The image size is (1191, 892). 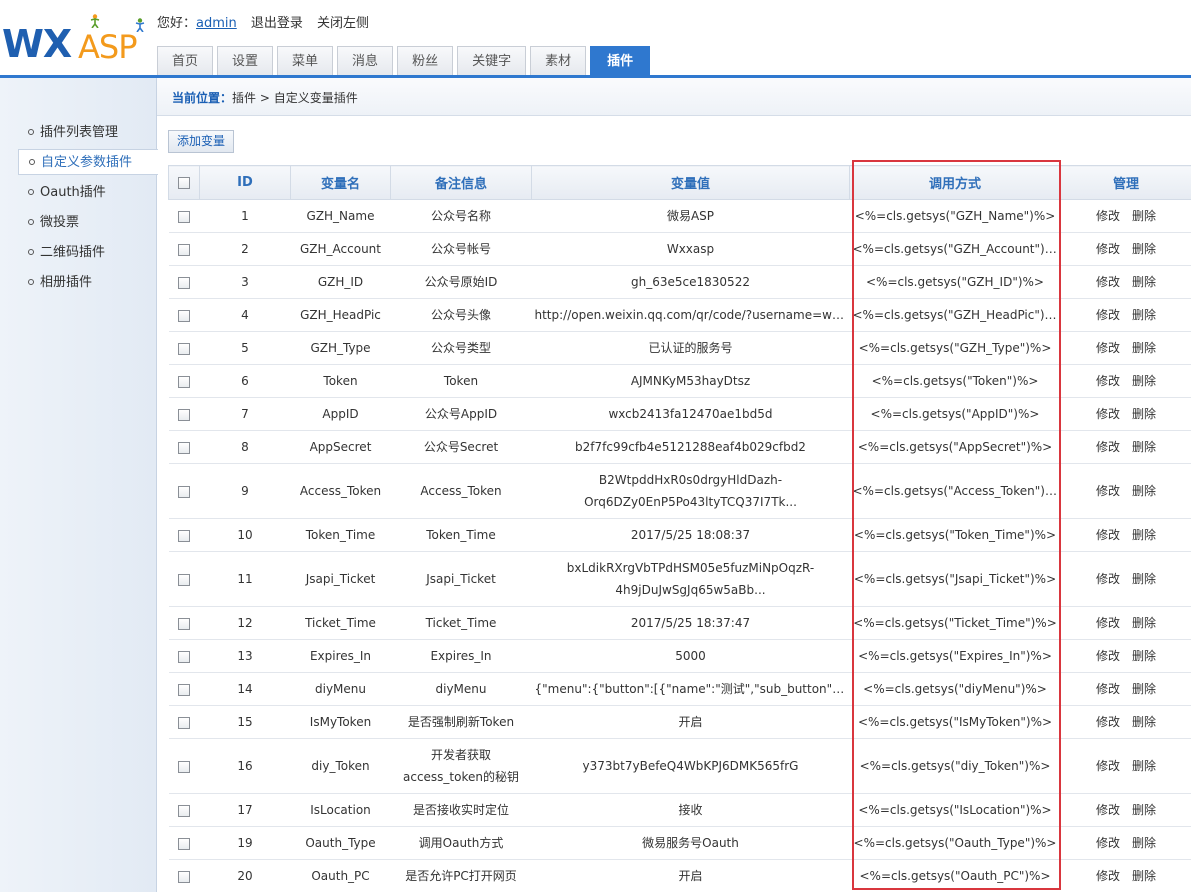 I want to click on add-variable-button: 添加变量, so click(x=201, y=141).